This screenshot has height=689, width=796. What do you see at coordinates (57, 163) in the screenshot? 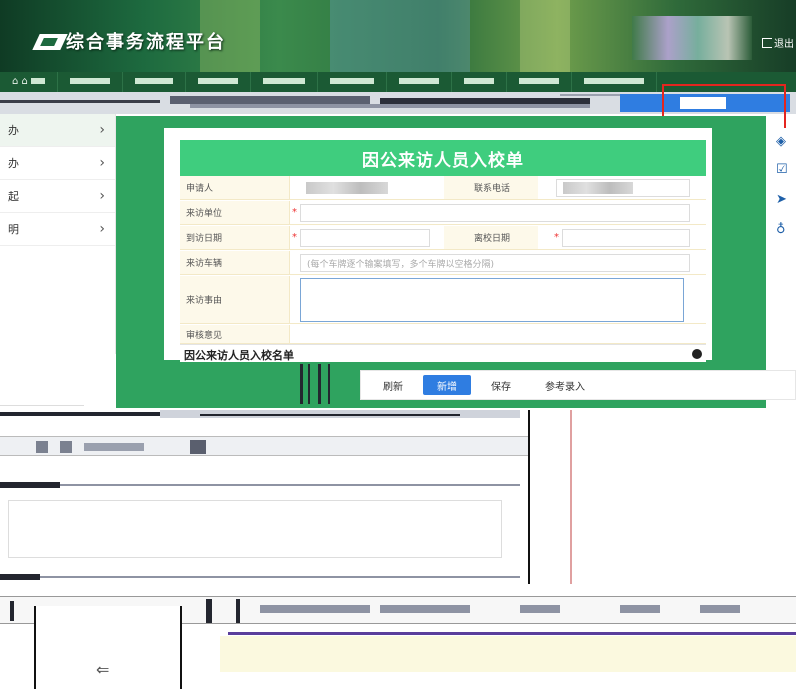
I see `sidebar-item-done: 办 ›` at bounding box center [57, 163].